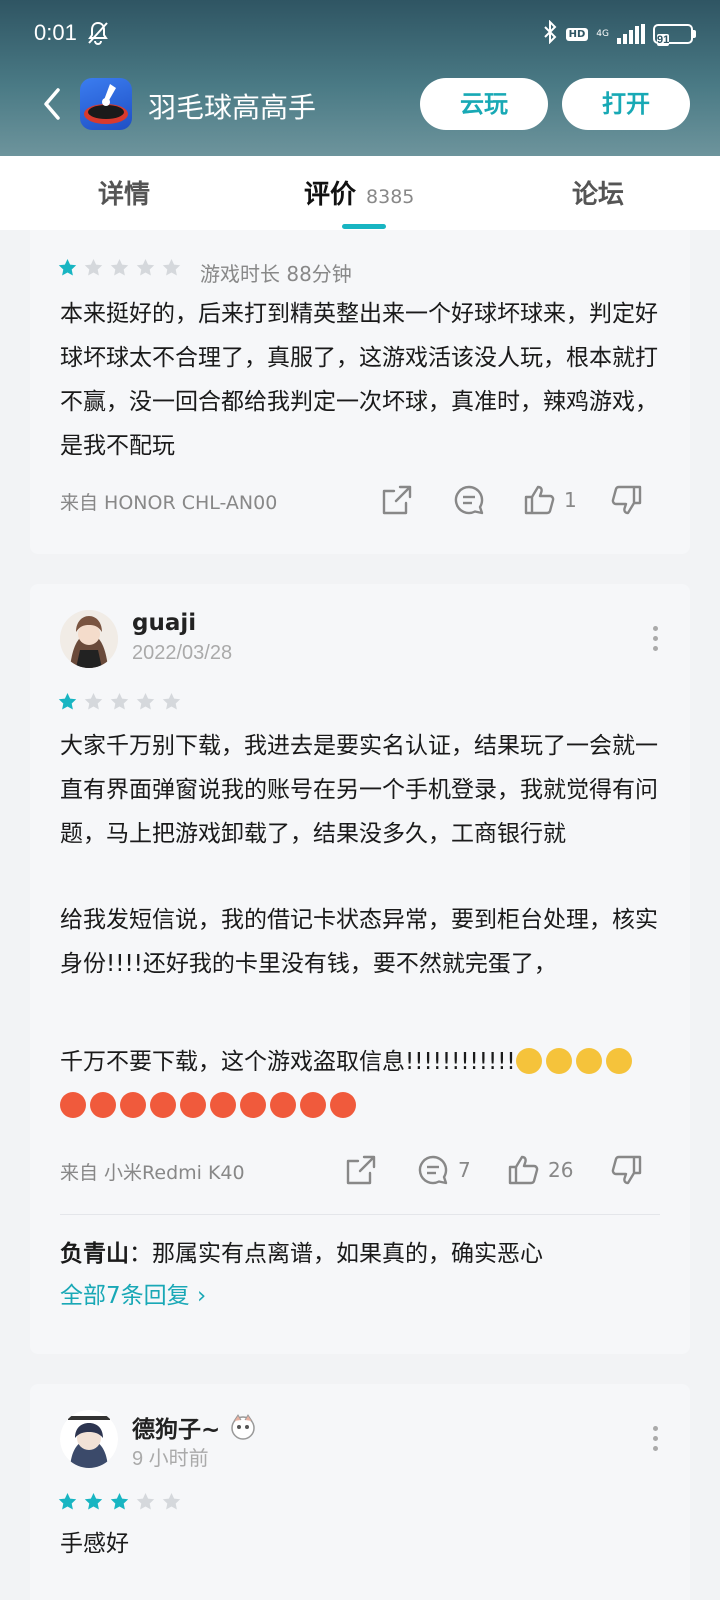 This screenshot has height=1600, width=720. What do you see at coordinates (288, 1062) in the screenshot?
I see `review-text-line: 千万不要下载，这个游戏盗取信息!!!!!!!!!!!!` at bounding box center [288, 1062].